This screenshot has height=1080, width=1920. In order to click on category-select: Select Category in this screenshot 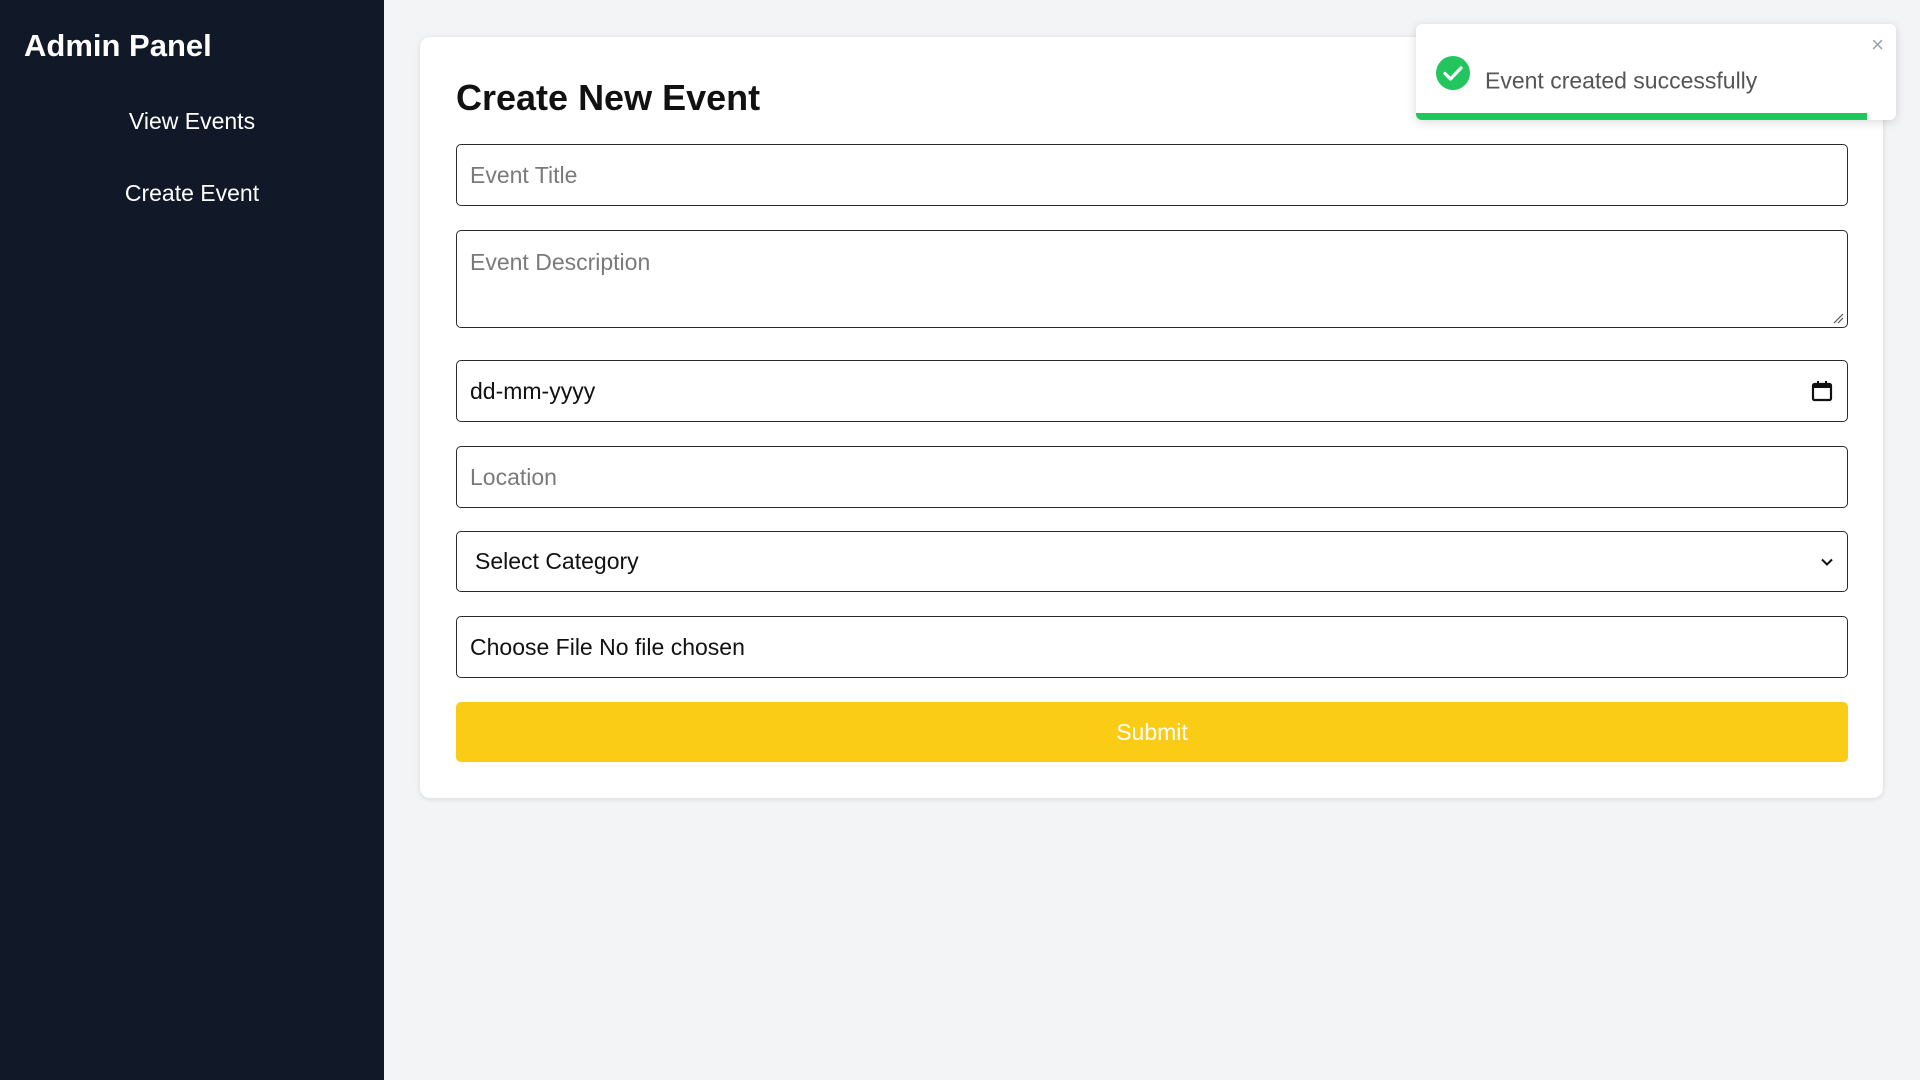, I will do `click(1152, 561)`.